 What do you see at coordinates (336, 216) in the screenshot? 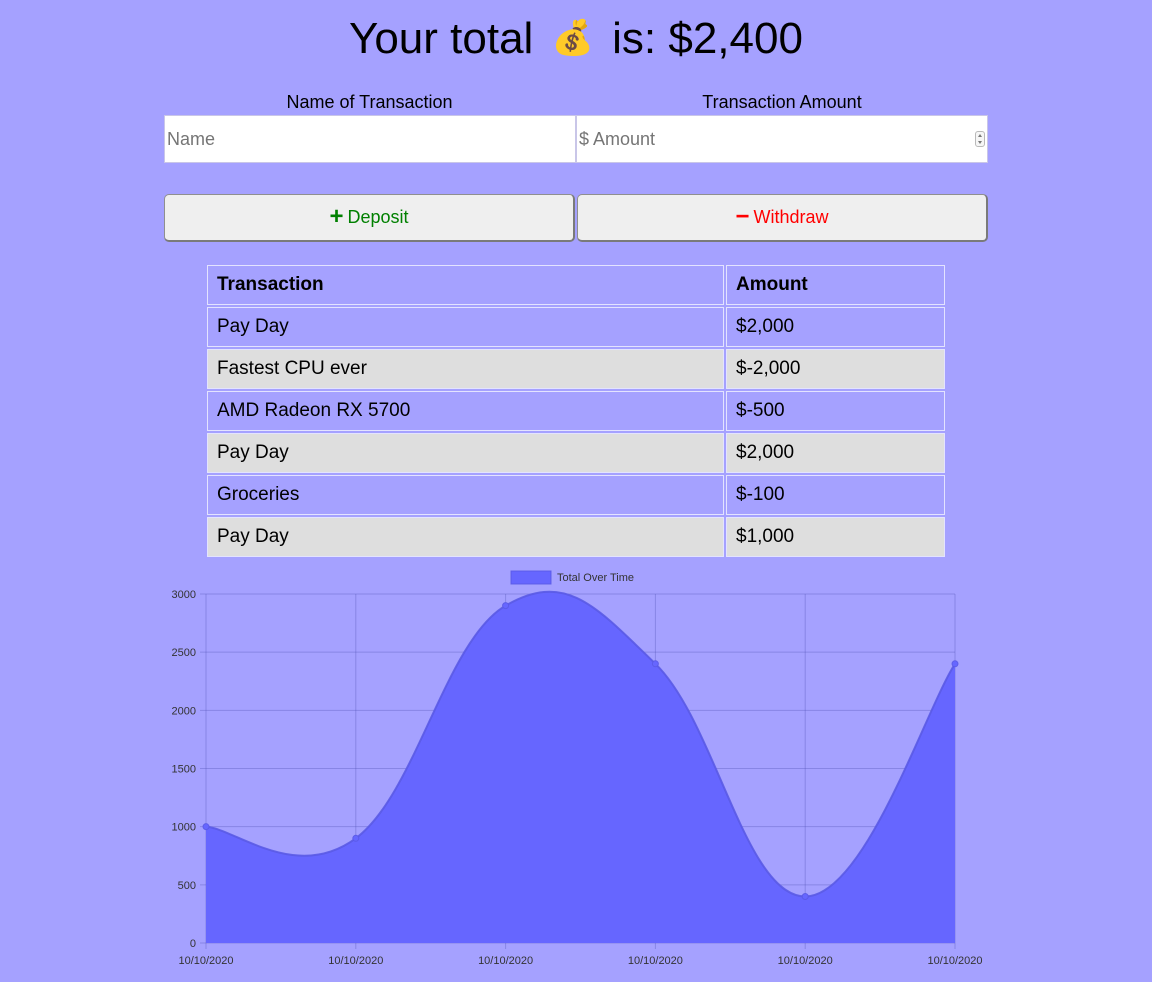
I see `plus-icon: +` at bounding box center [336, 216].